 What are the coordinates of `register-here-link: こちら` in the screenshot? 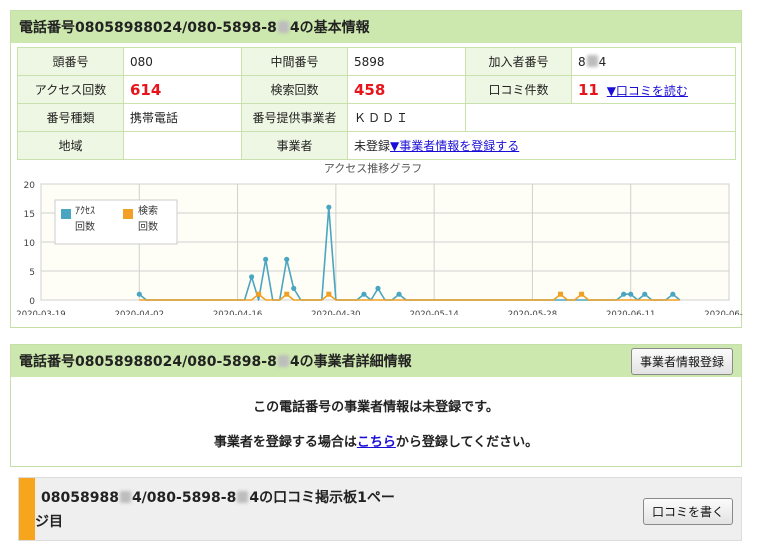 It's located at (376, 442).